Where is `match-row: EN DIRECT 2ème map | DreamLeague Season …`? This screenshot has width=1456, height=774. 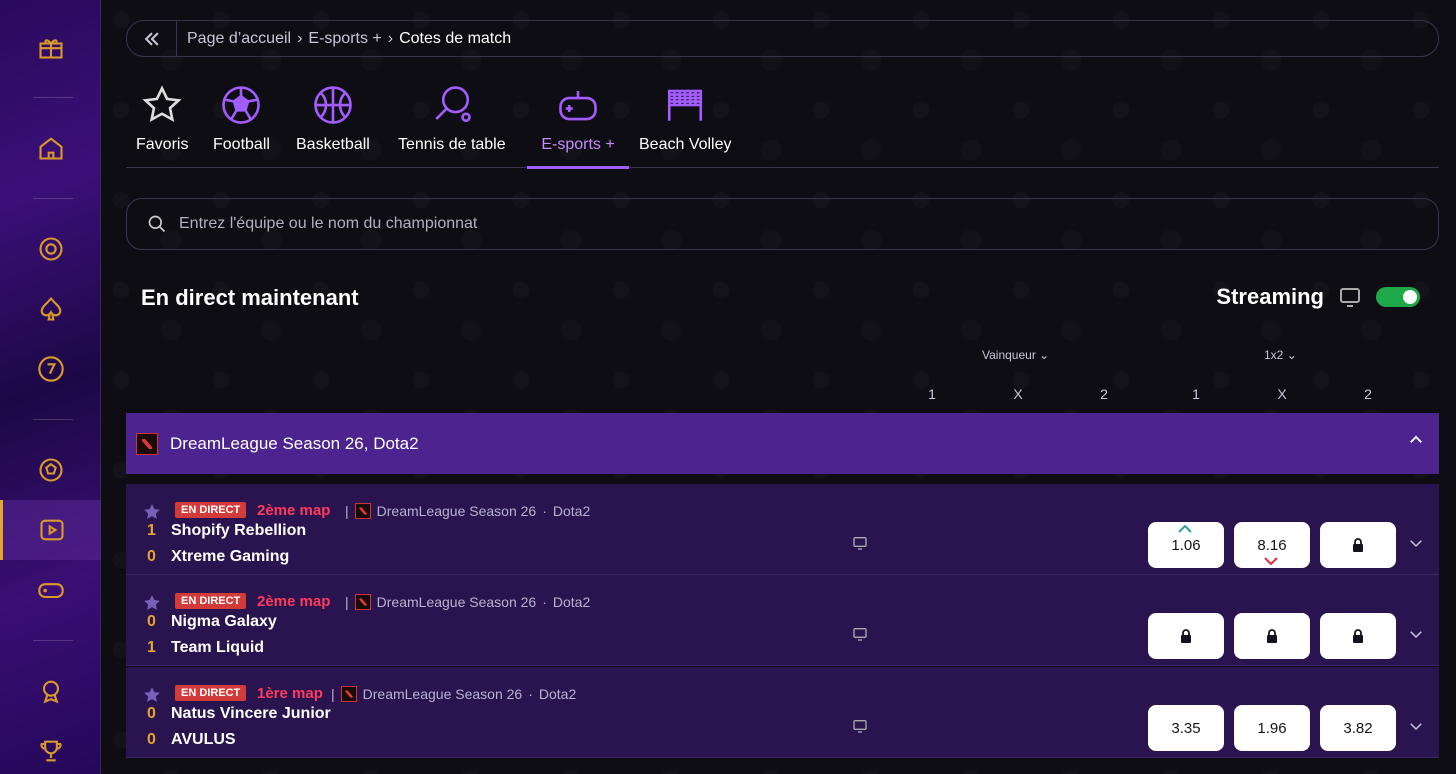 match-row: EN DIRECT 2ème map | DreamLeague Season … is located at coordinates (782, 529).